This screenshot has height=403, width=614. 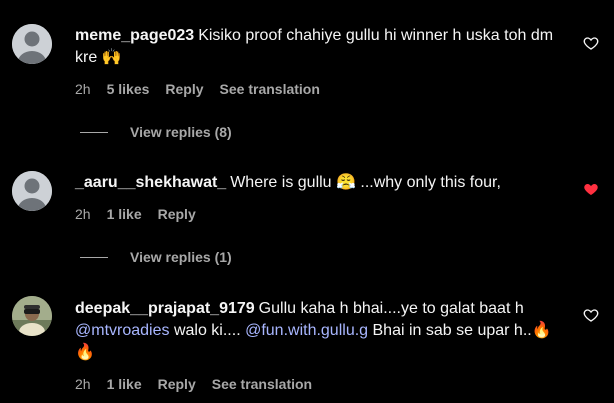 What do you see at coordinates (306, 330) in the screenshot?
I see `mention-link: @fun.with.gullu.g` at bounding box center [306, 330].